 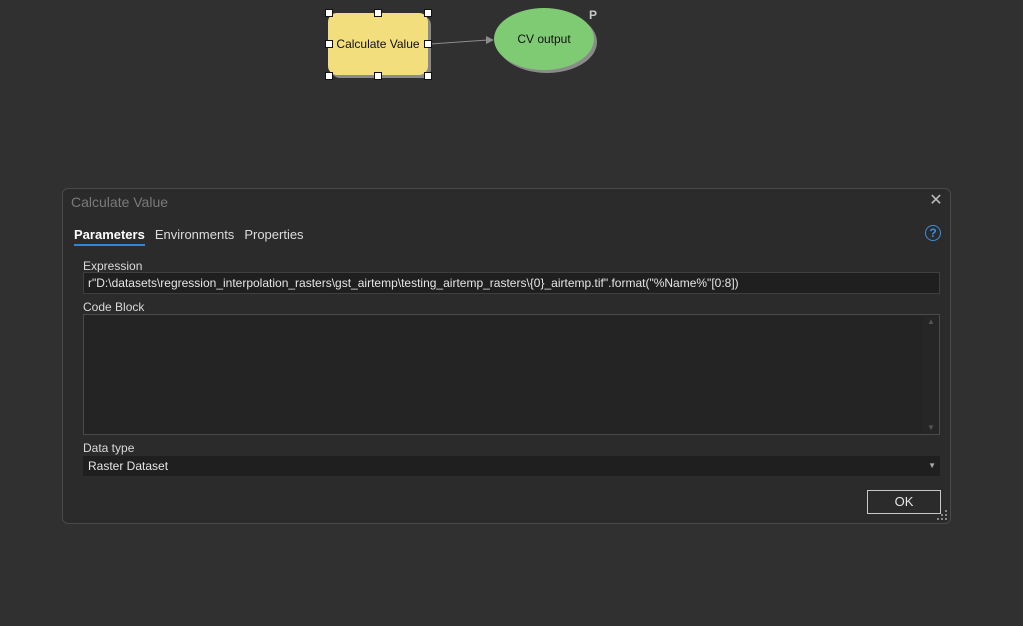 I want to click on dialog-title: Calculate Value, so click(x=120, y=202).